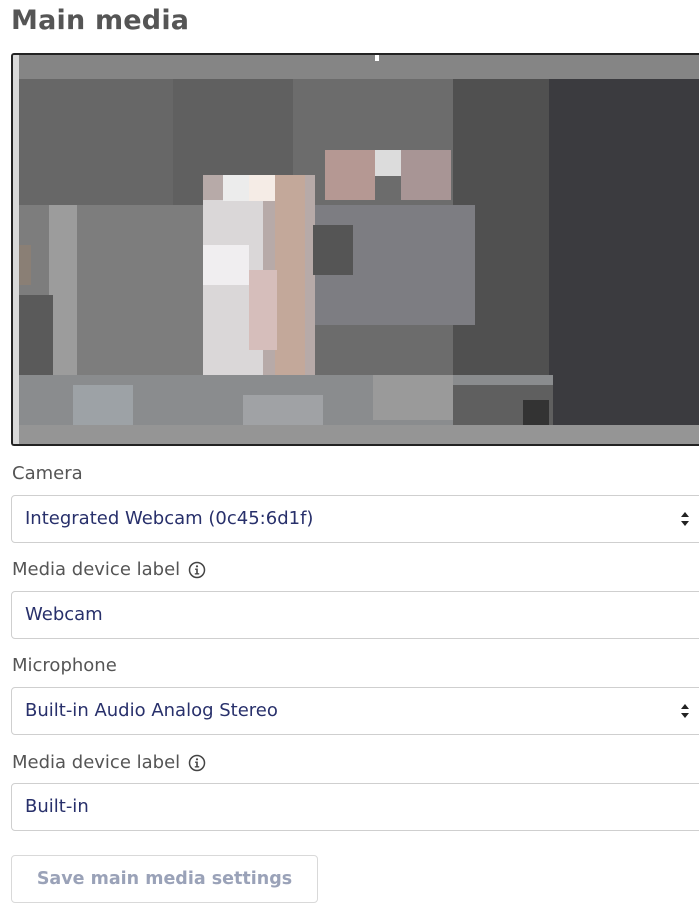  Describe the element at coordinates (355, 711) in the screenshot. I see `microphone-select: Built-in Audio Analog Stereo` at that location.